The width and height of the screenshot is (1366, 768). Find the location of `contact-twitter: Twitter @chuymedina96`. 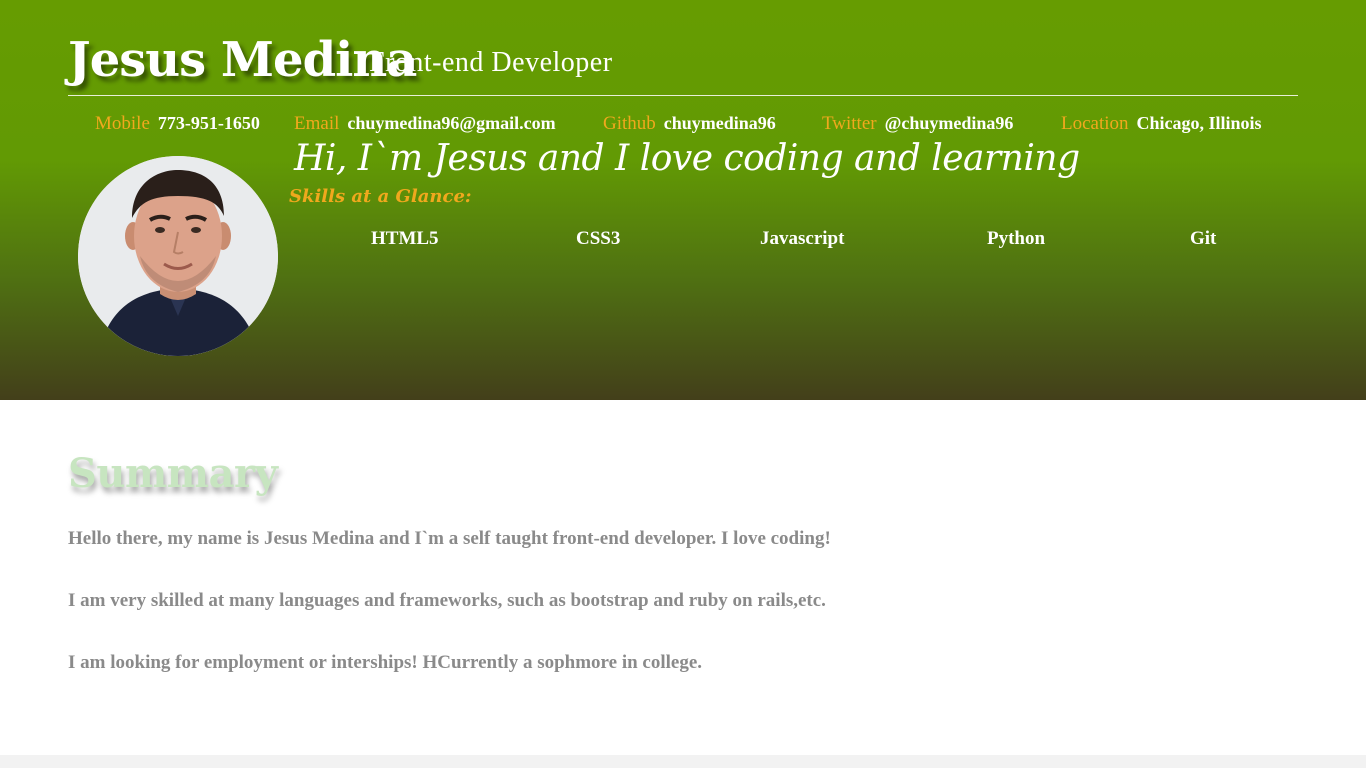

contact-twitter: Twitter @chuymedina96 is located at coordinates (917, 124).